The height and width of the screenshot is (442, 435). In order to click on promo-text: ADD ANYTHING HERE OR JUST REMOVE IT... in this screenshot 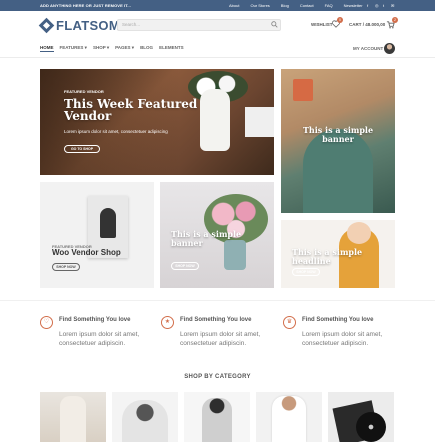, I will do `click(85, 5)`.